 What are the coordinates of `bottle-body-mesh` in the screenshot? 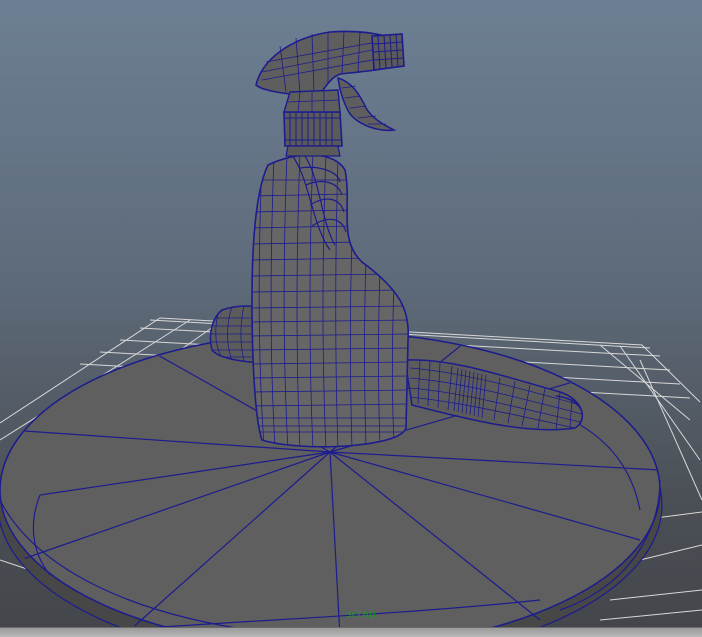 It's located at (330, 299).